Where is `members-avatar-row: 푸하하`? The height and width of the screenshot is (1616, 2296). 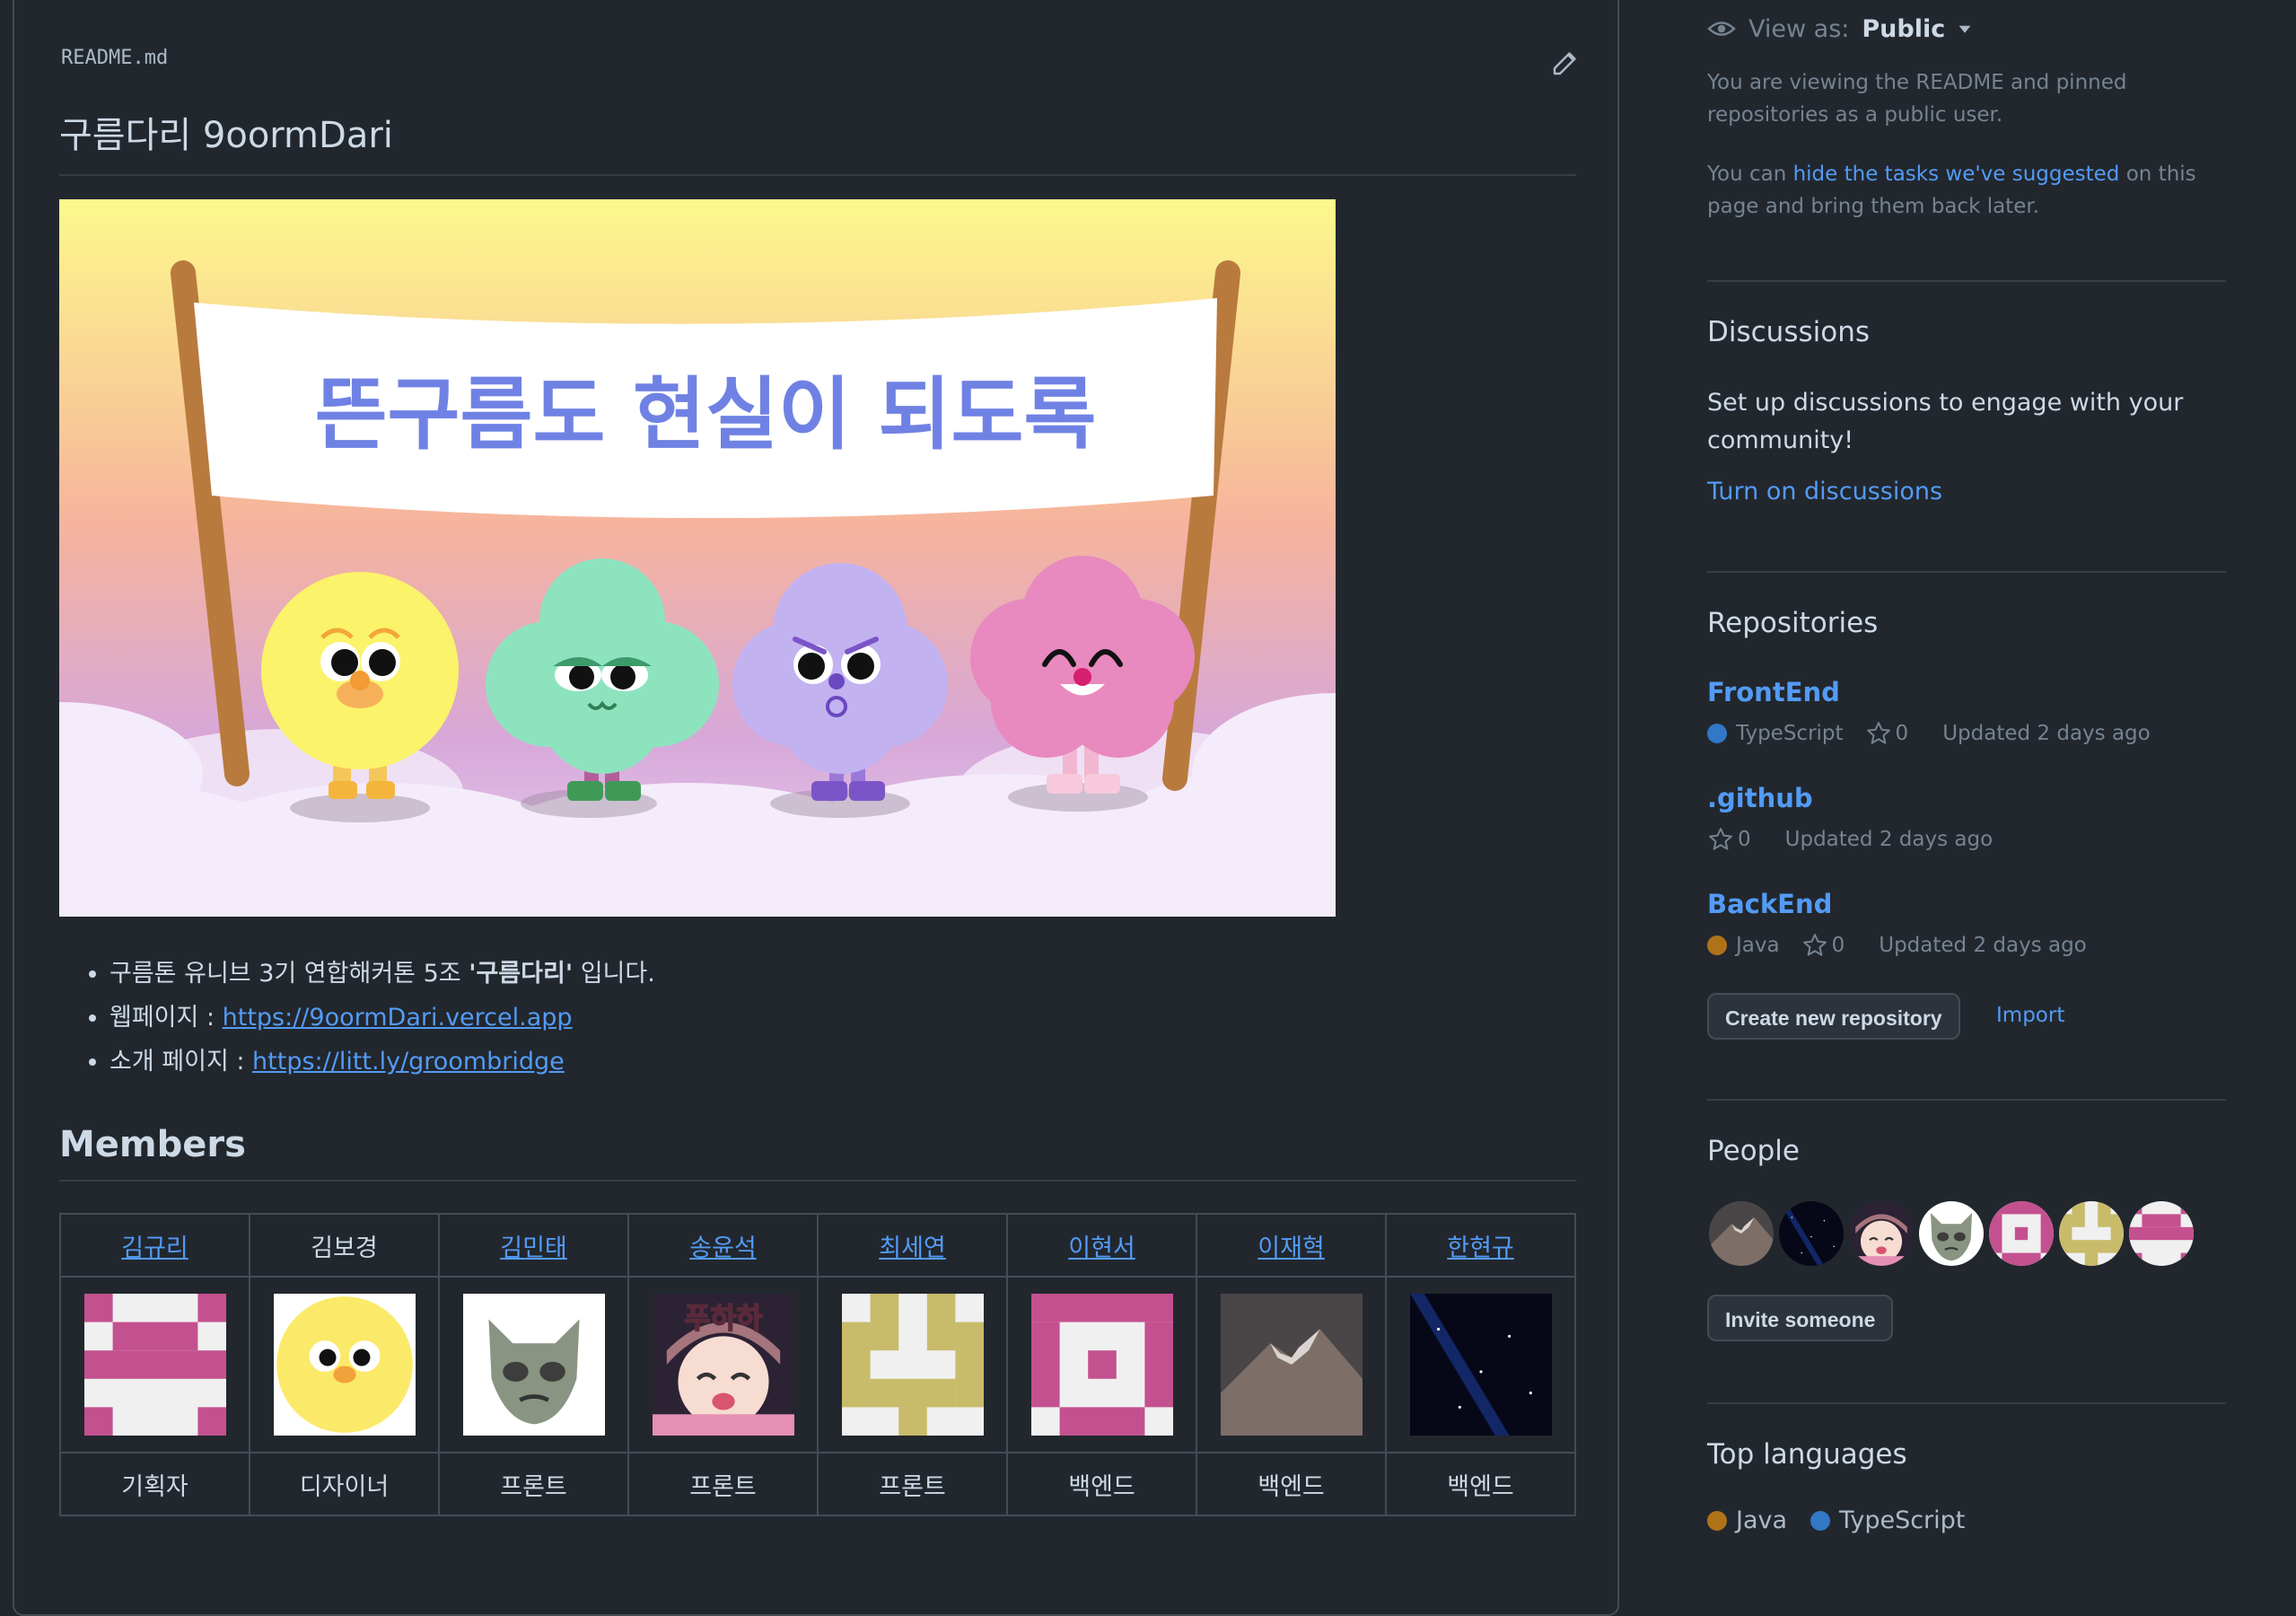 members-avatar-row: 푸하하 is located at coordinates (817, 1365).